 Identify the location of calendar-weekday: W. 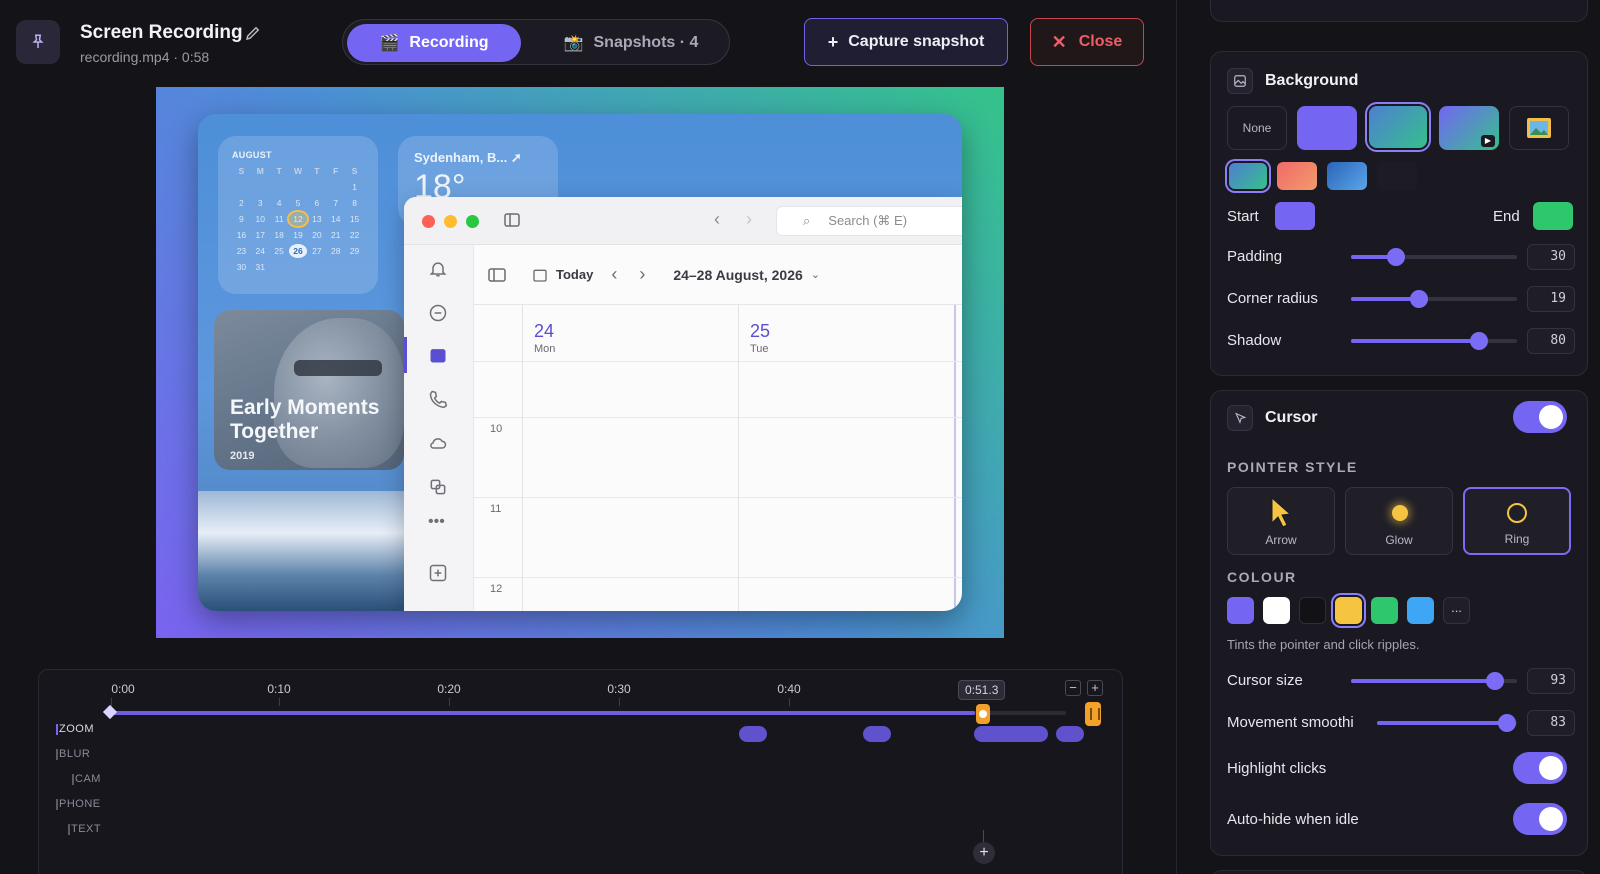
(297, 171).